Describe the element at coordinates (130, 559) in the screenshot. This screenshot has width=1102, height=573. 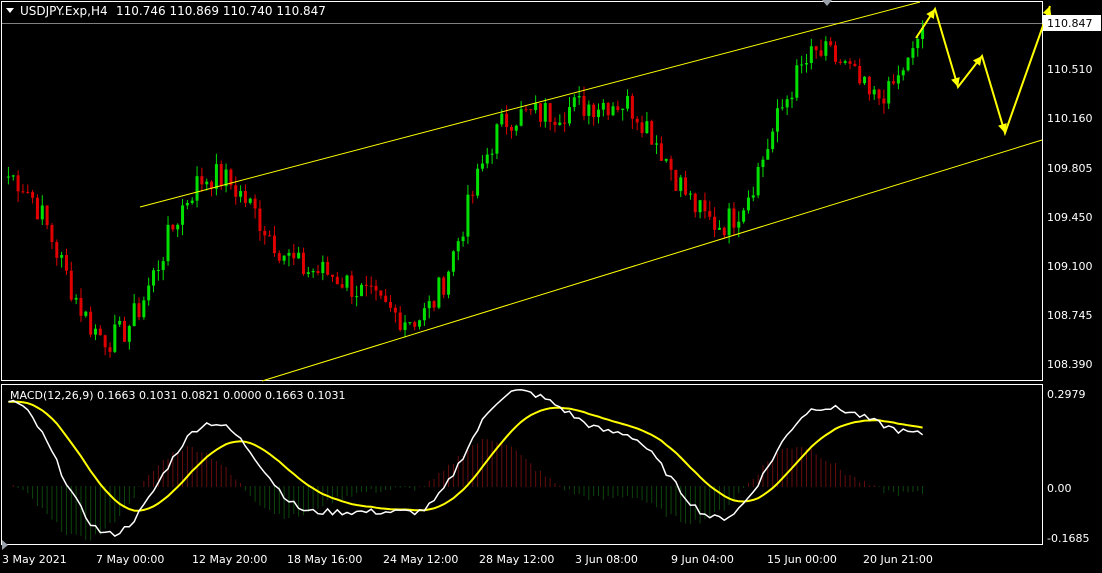
I see `time-label: 7 May 00:00` at that location.